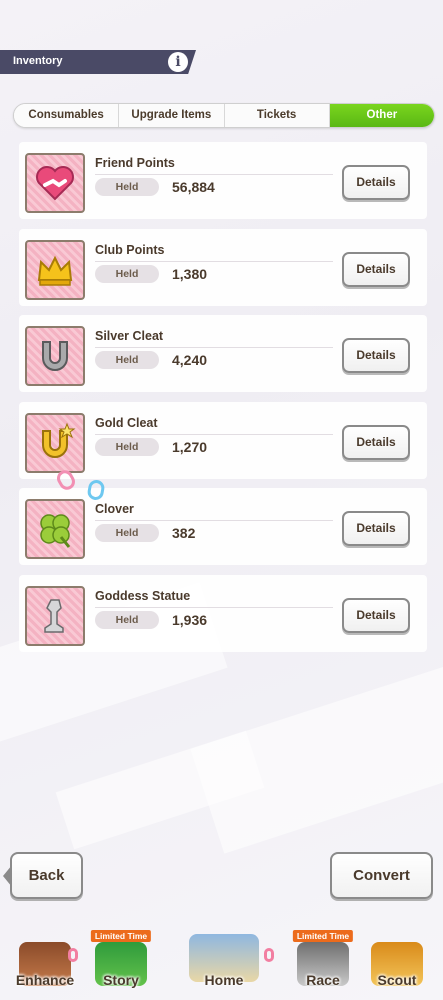 This screenshot has height=1000, width=443. What do you see at coordinates (55, 183) in the screenshot?
I see `friend-points-icon` at bounding box center [55, 183].